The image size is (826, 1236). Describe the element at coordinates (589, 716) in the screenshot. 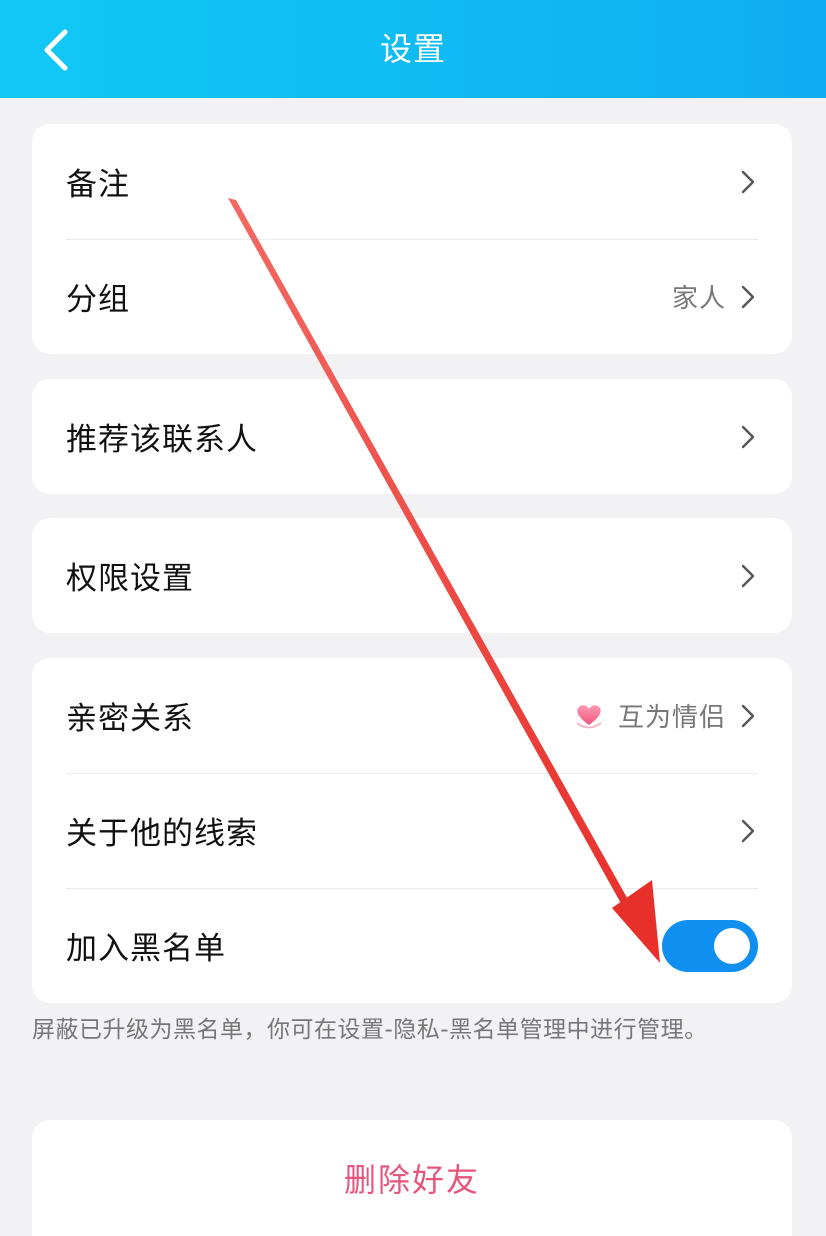

I see `heart-icon` at that location.